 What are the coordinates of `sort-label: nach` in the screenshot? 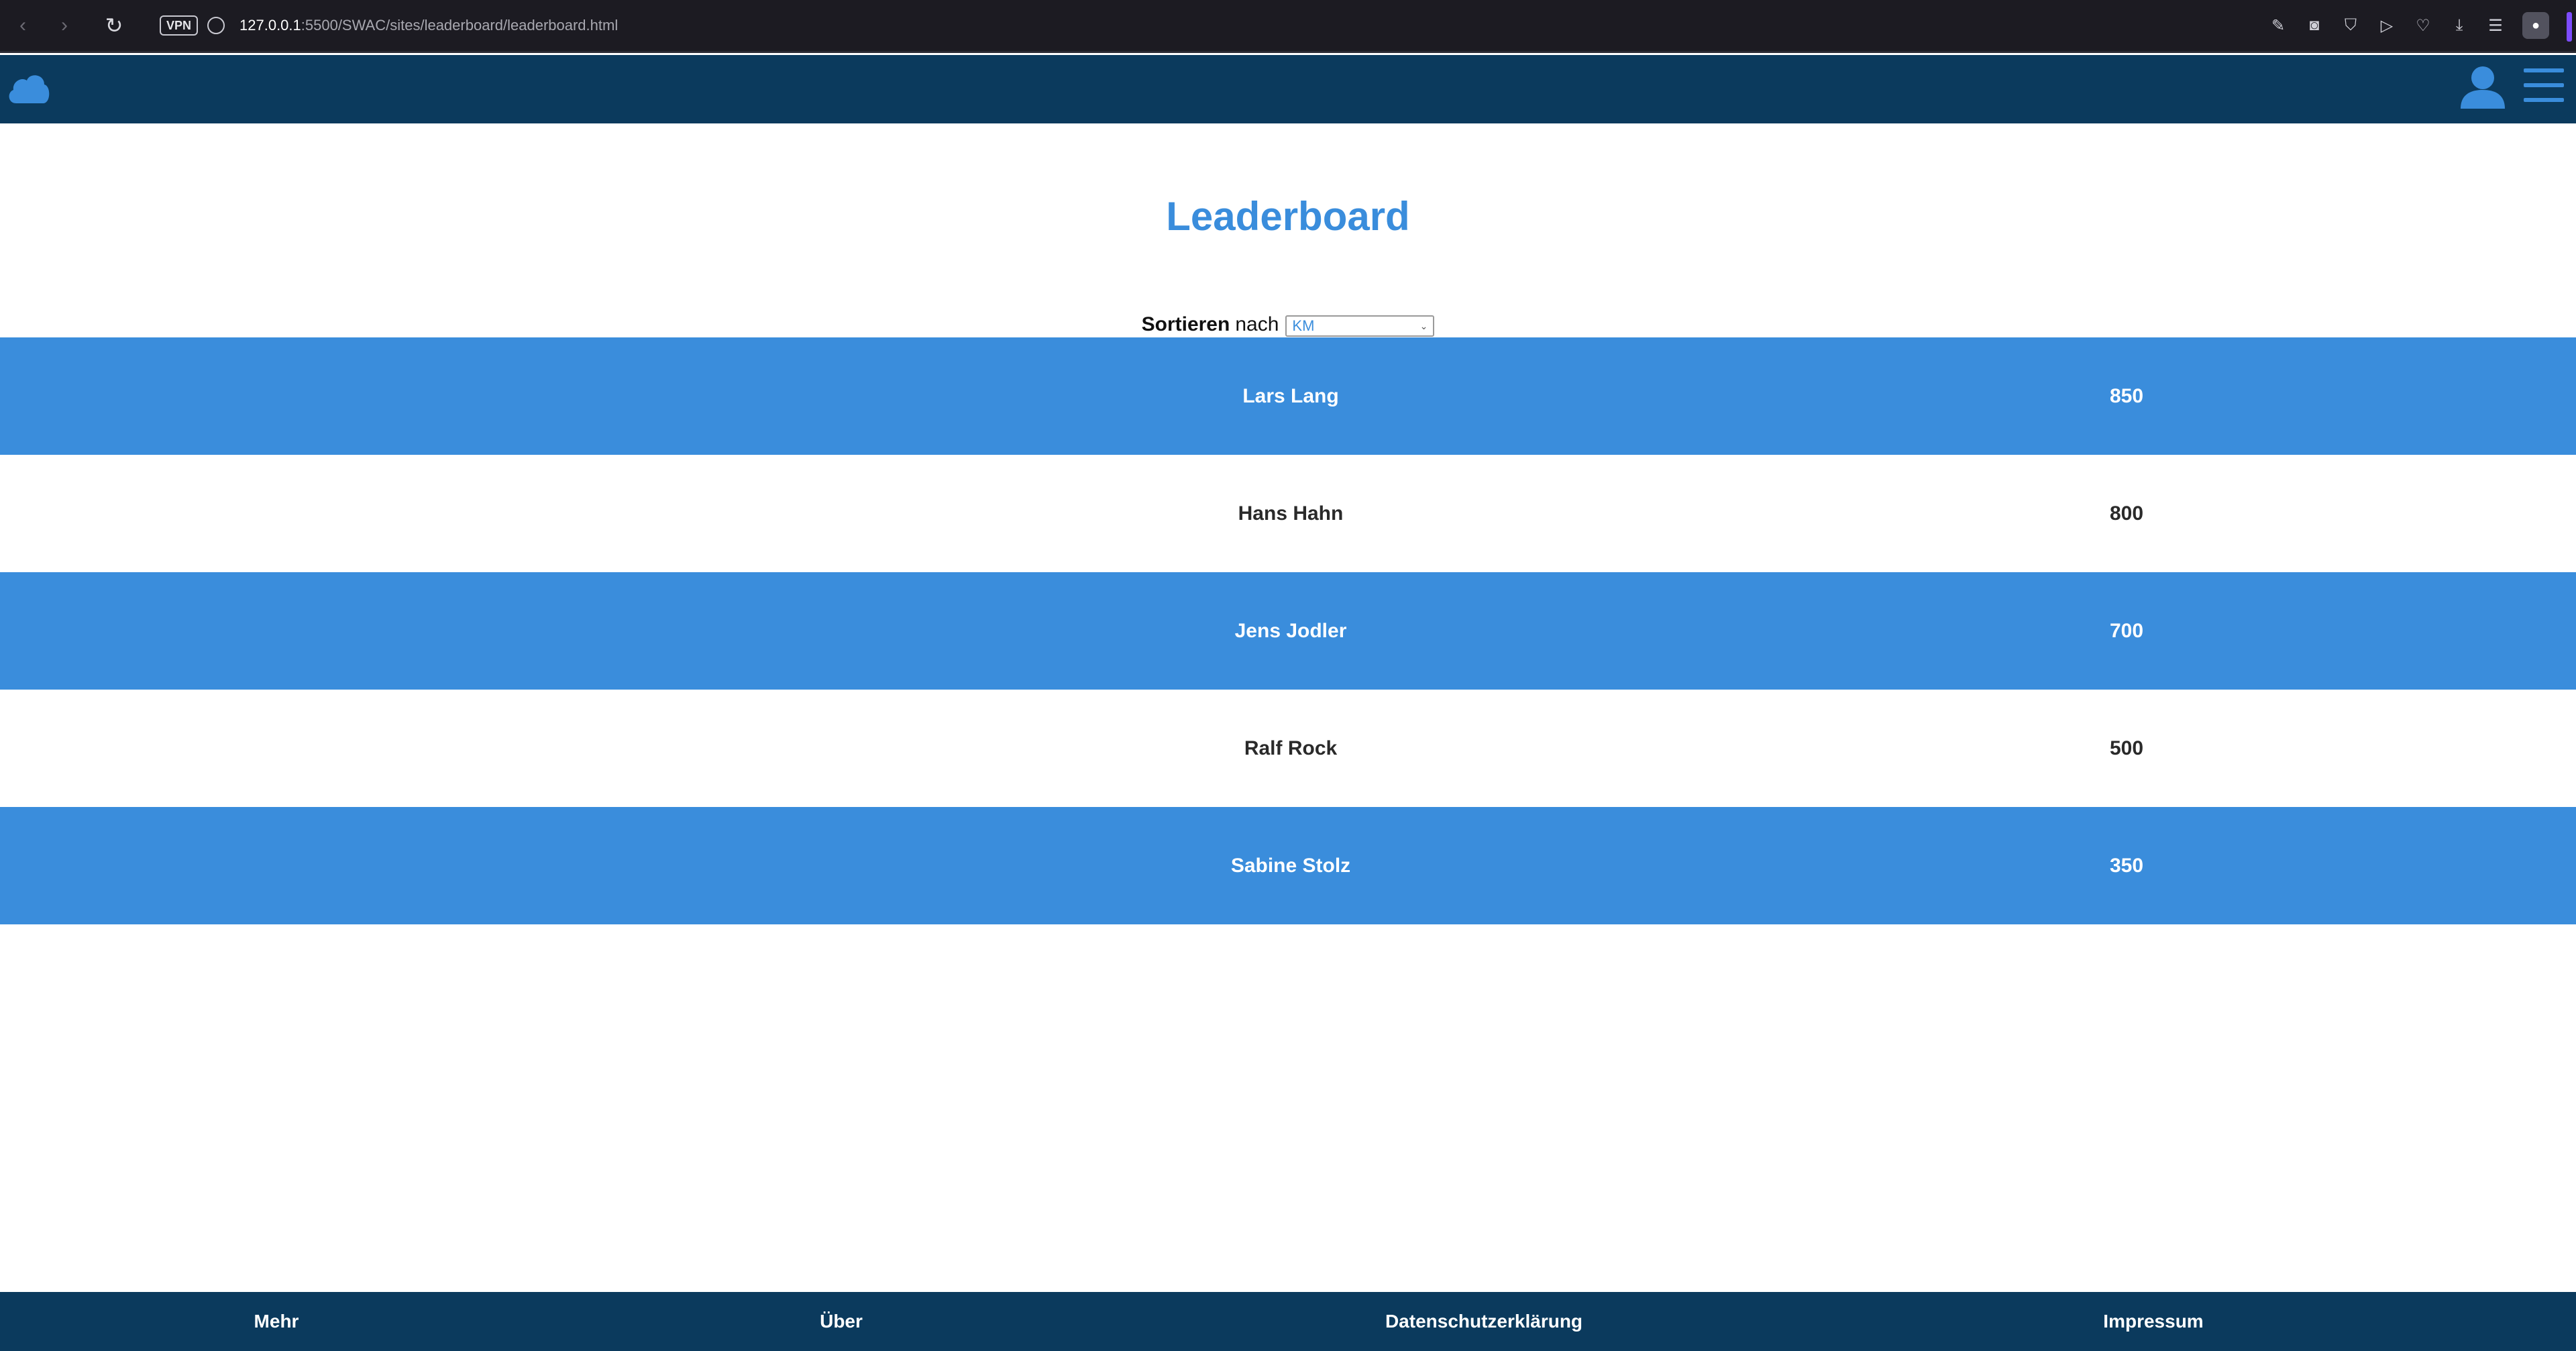 It's located at (1257, 324).